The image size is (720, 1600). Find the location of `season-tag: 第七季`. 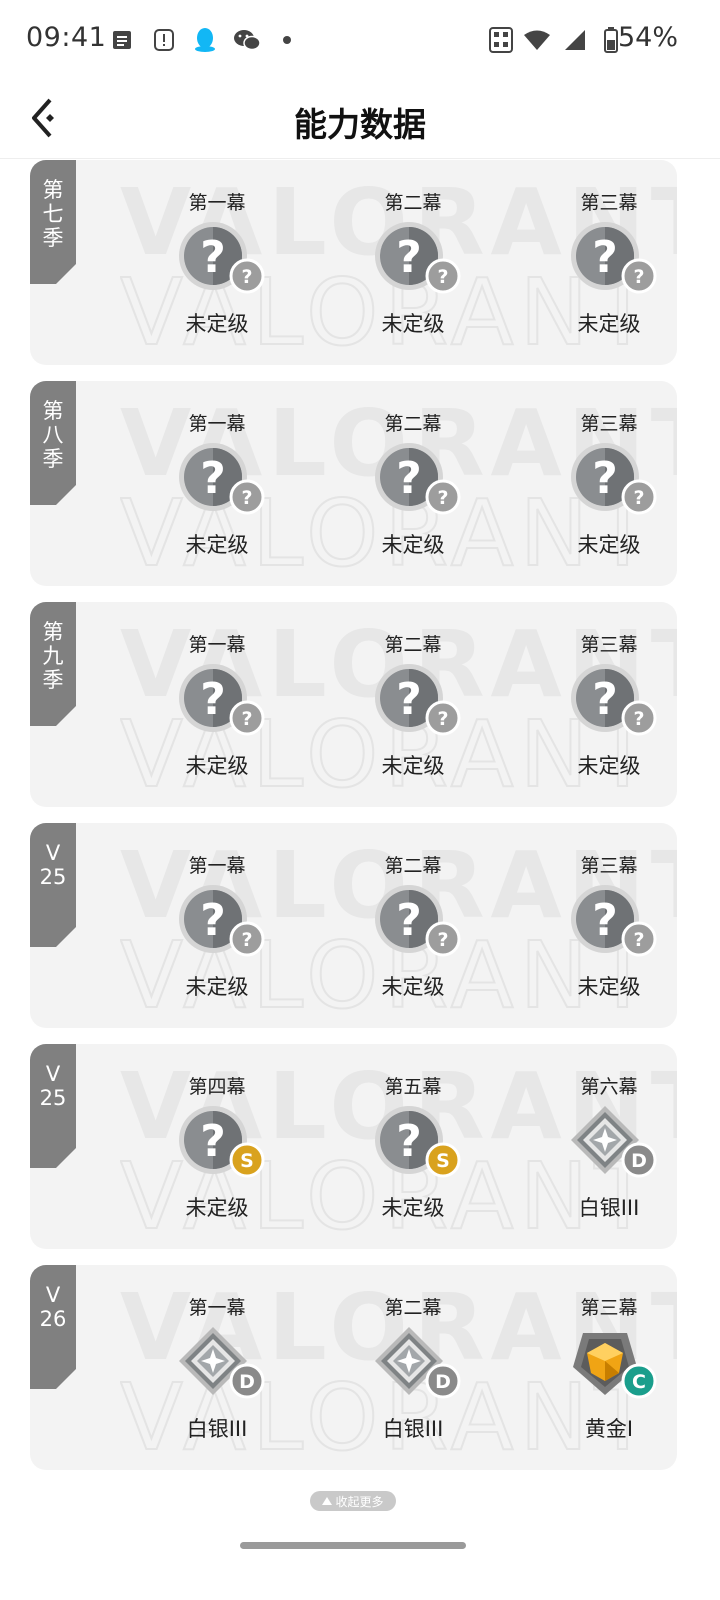

season-tag: 第七季 is located at coordinates (53, 222).